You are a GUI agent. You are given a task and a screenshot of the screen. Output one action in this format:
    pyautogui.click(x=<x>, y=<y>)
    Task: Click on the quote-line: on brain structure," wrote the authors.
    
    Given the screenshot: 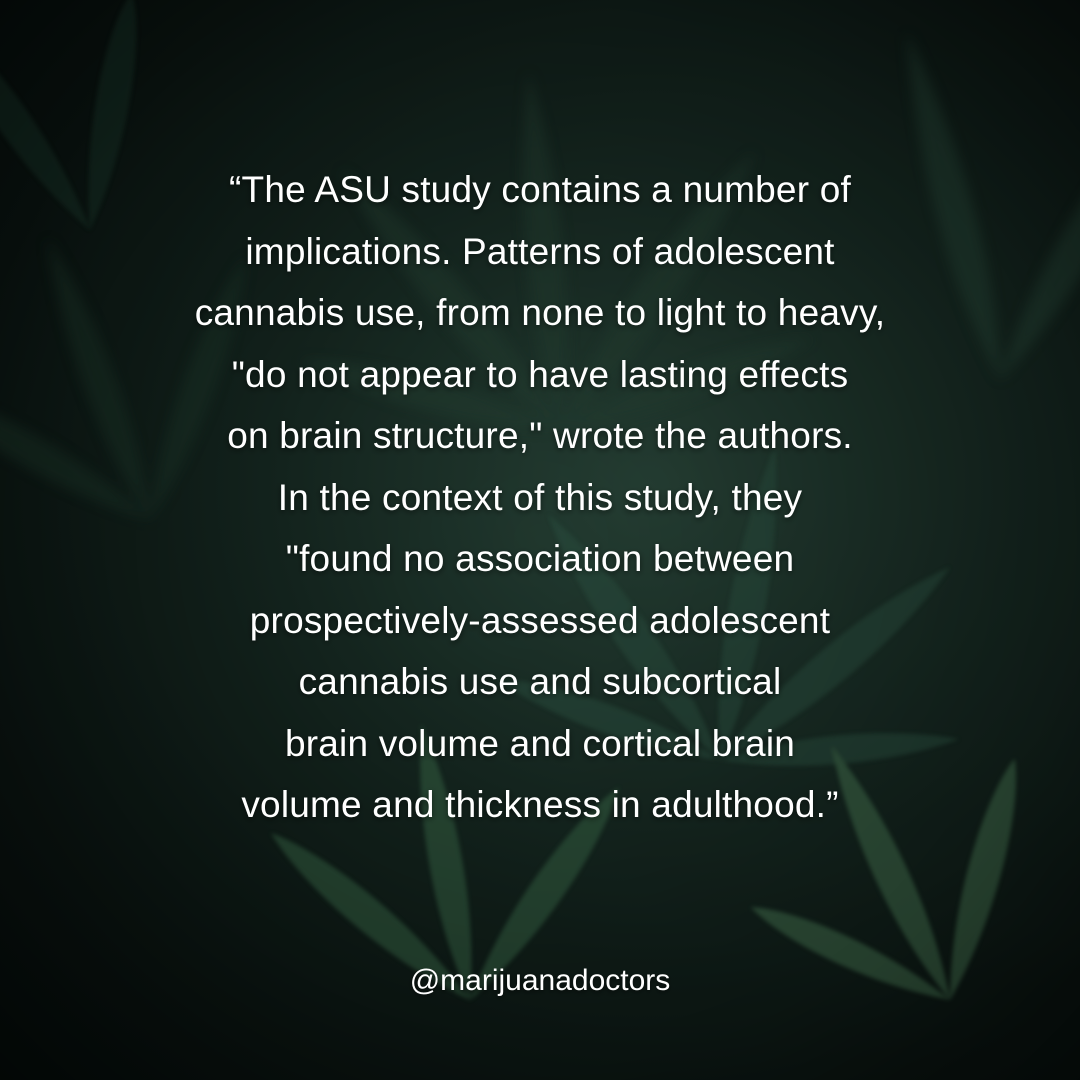 What is the action you would take?
    pyautogui.click(x=540, y=435)
    